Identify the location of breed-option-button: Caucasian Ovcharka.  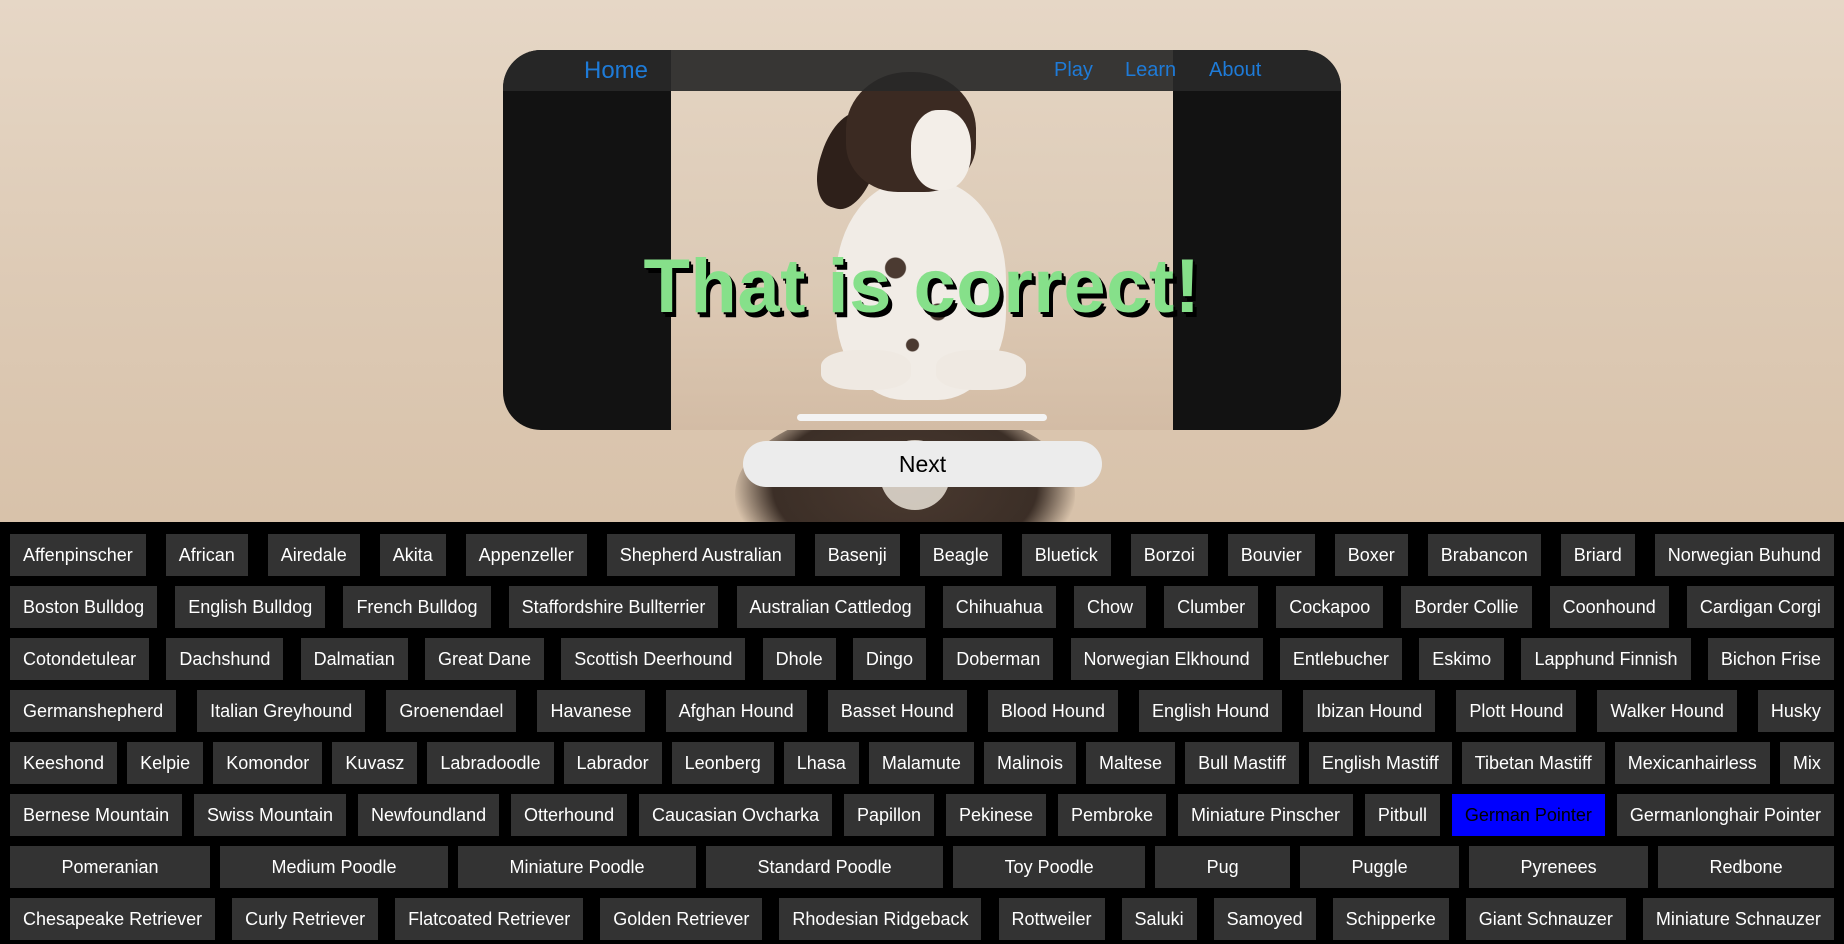
(736, 815).